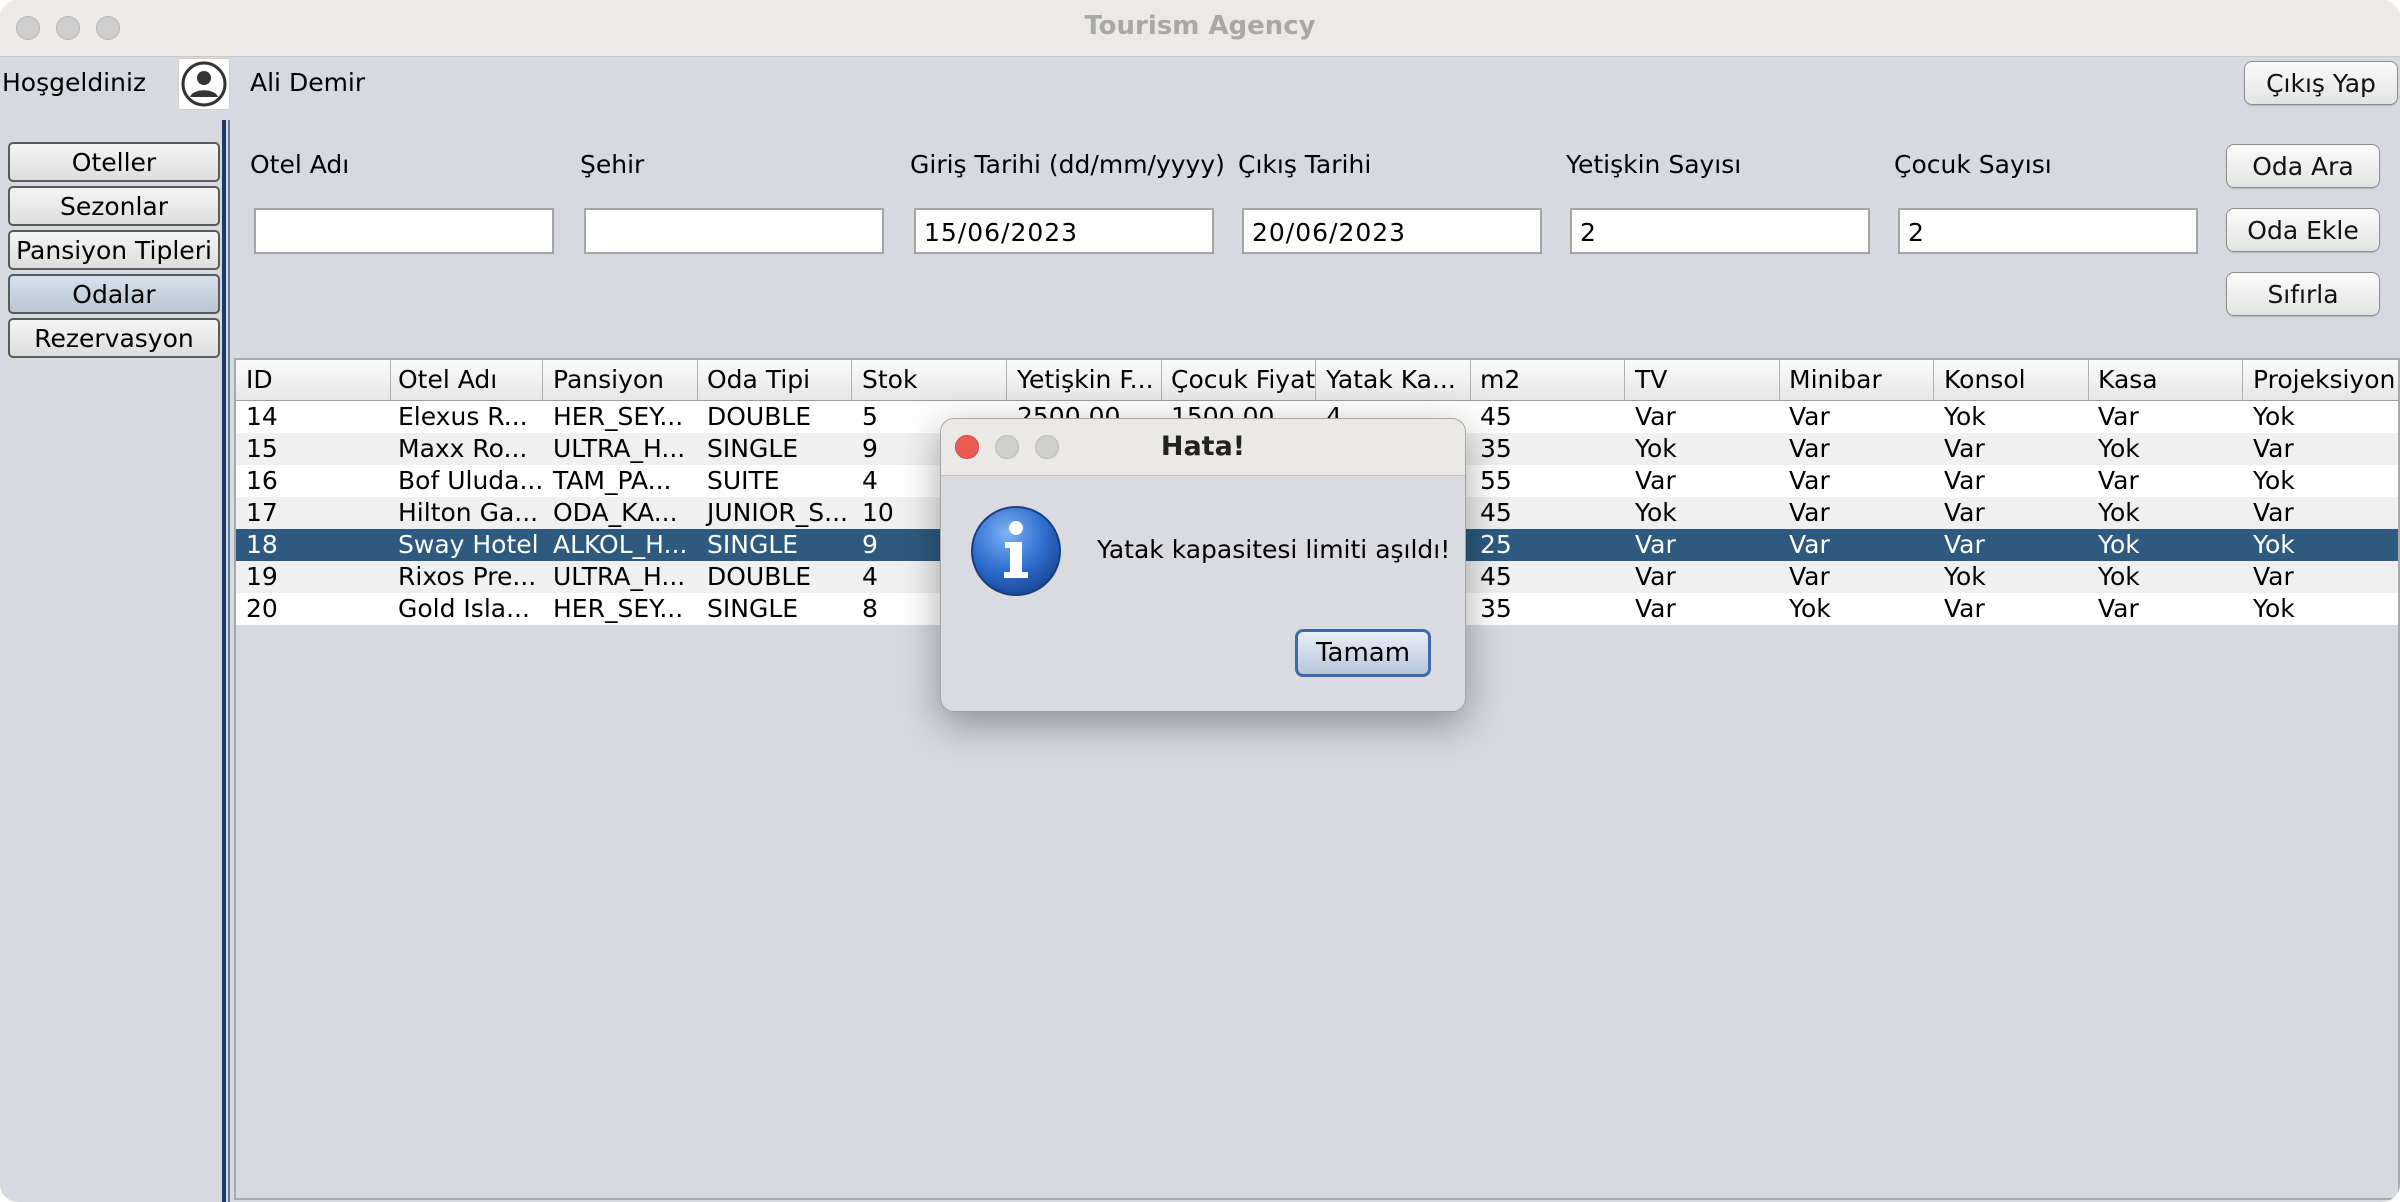 This screenshot has width=2400, height=1202. Describe the element at coordinates (2320, 380) in the screenshot. I see `column-header: Projeksiyon` at that location.